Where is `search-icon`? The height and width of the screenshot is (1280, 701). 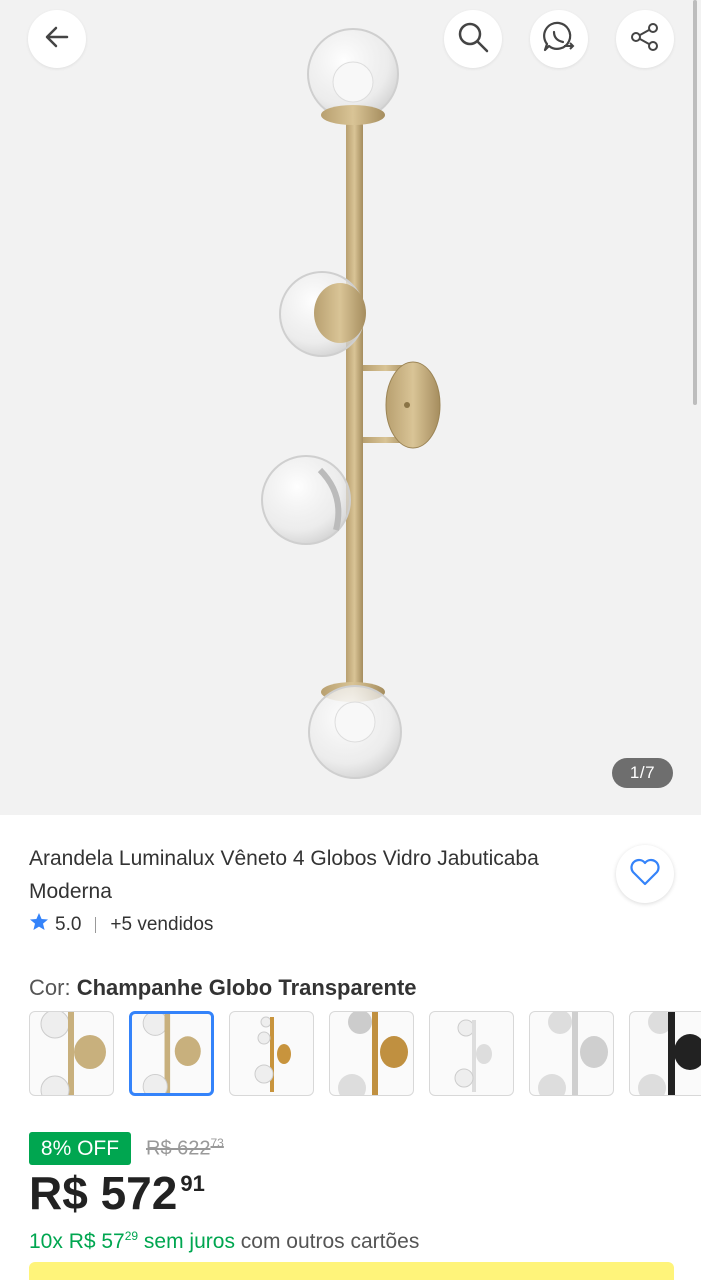
search-icon is located at coordinates (473, 39).